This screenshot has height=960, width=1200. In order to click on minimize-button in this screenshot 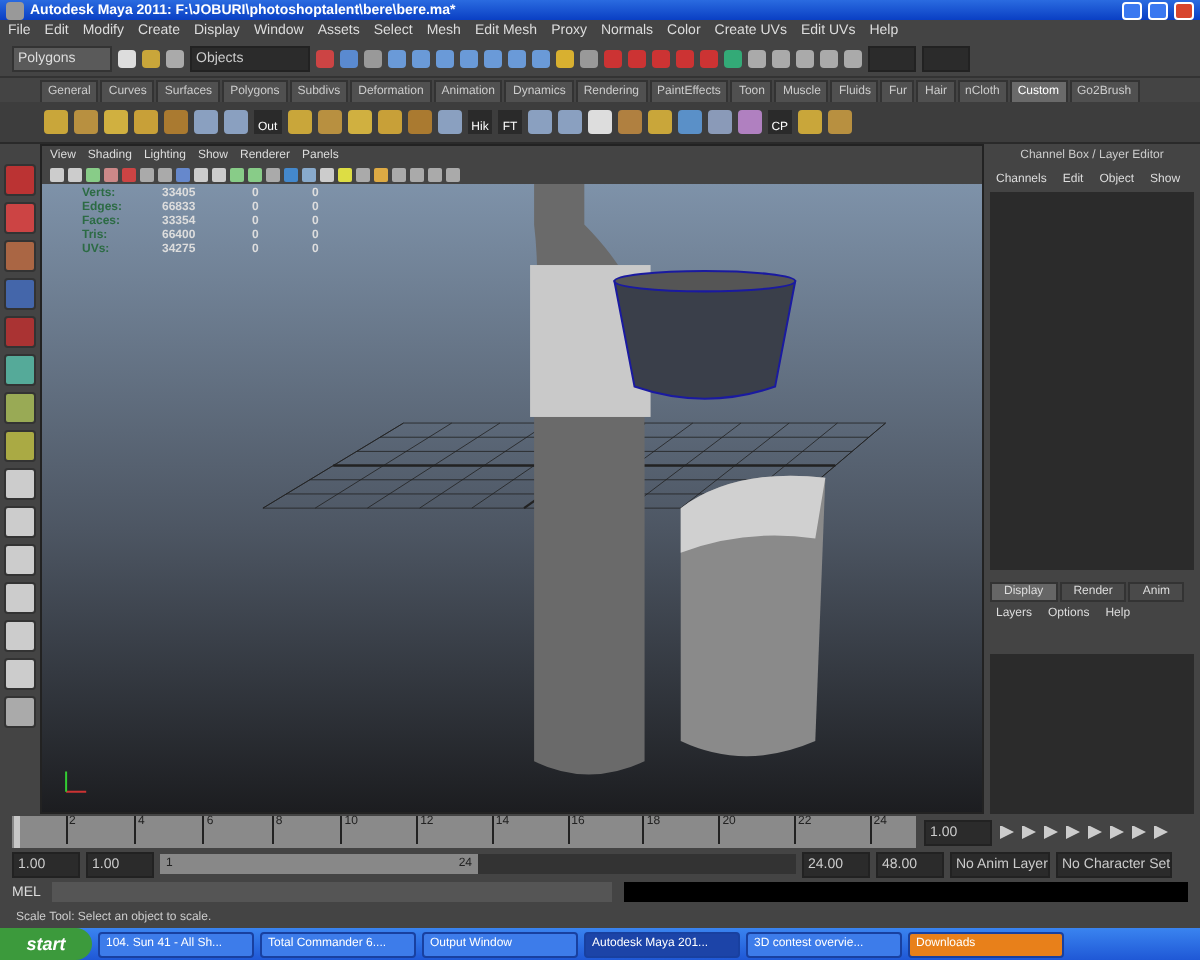, I will do `click(1132, 10)`.